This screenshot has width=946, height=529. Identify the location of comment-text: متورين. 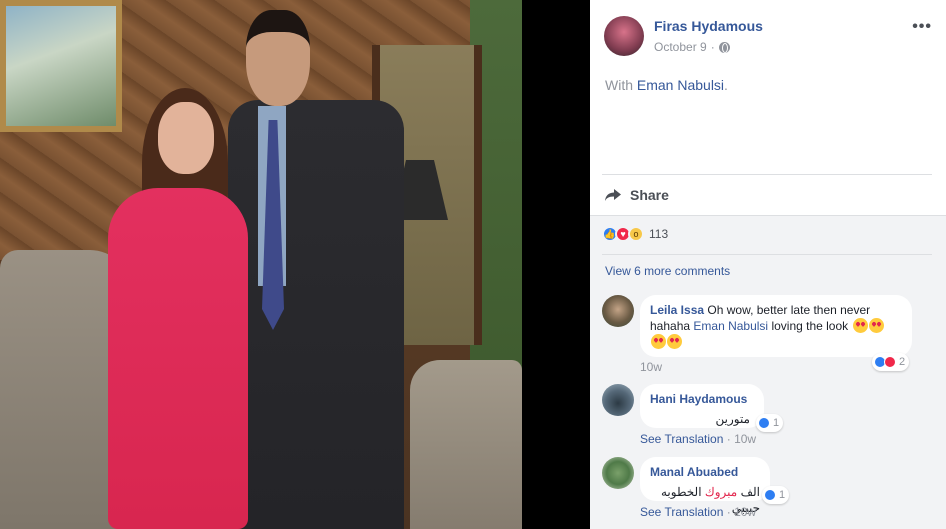
(732, 419).